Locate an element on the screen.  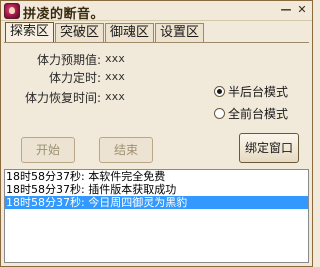
log-item-selected: 18时58分37秒: 今日周四御灵为黑豹 is located at coordinates (156, 202).